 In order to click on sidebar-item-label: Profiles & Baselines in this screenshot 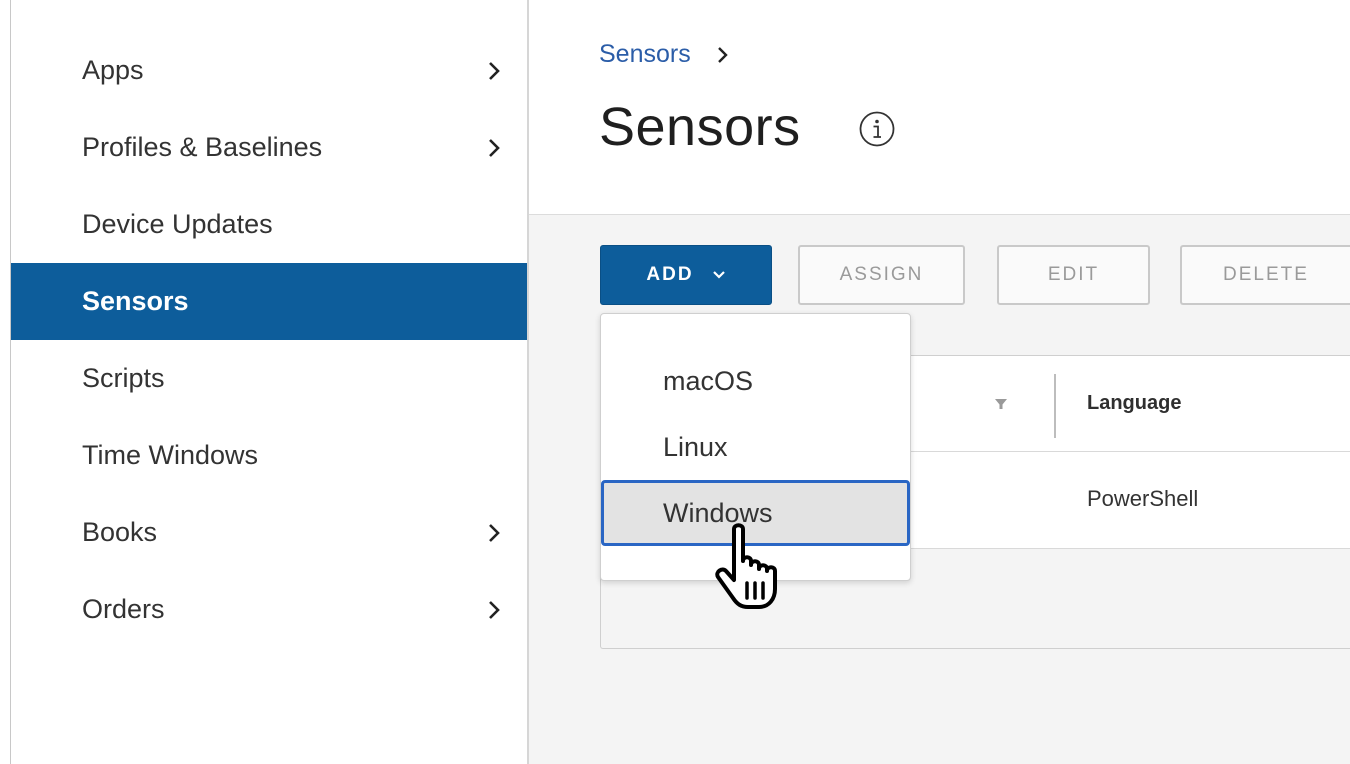, I will do `click(202, 147)`.